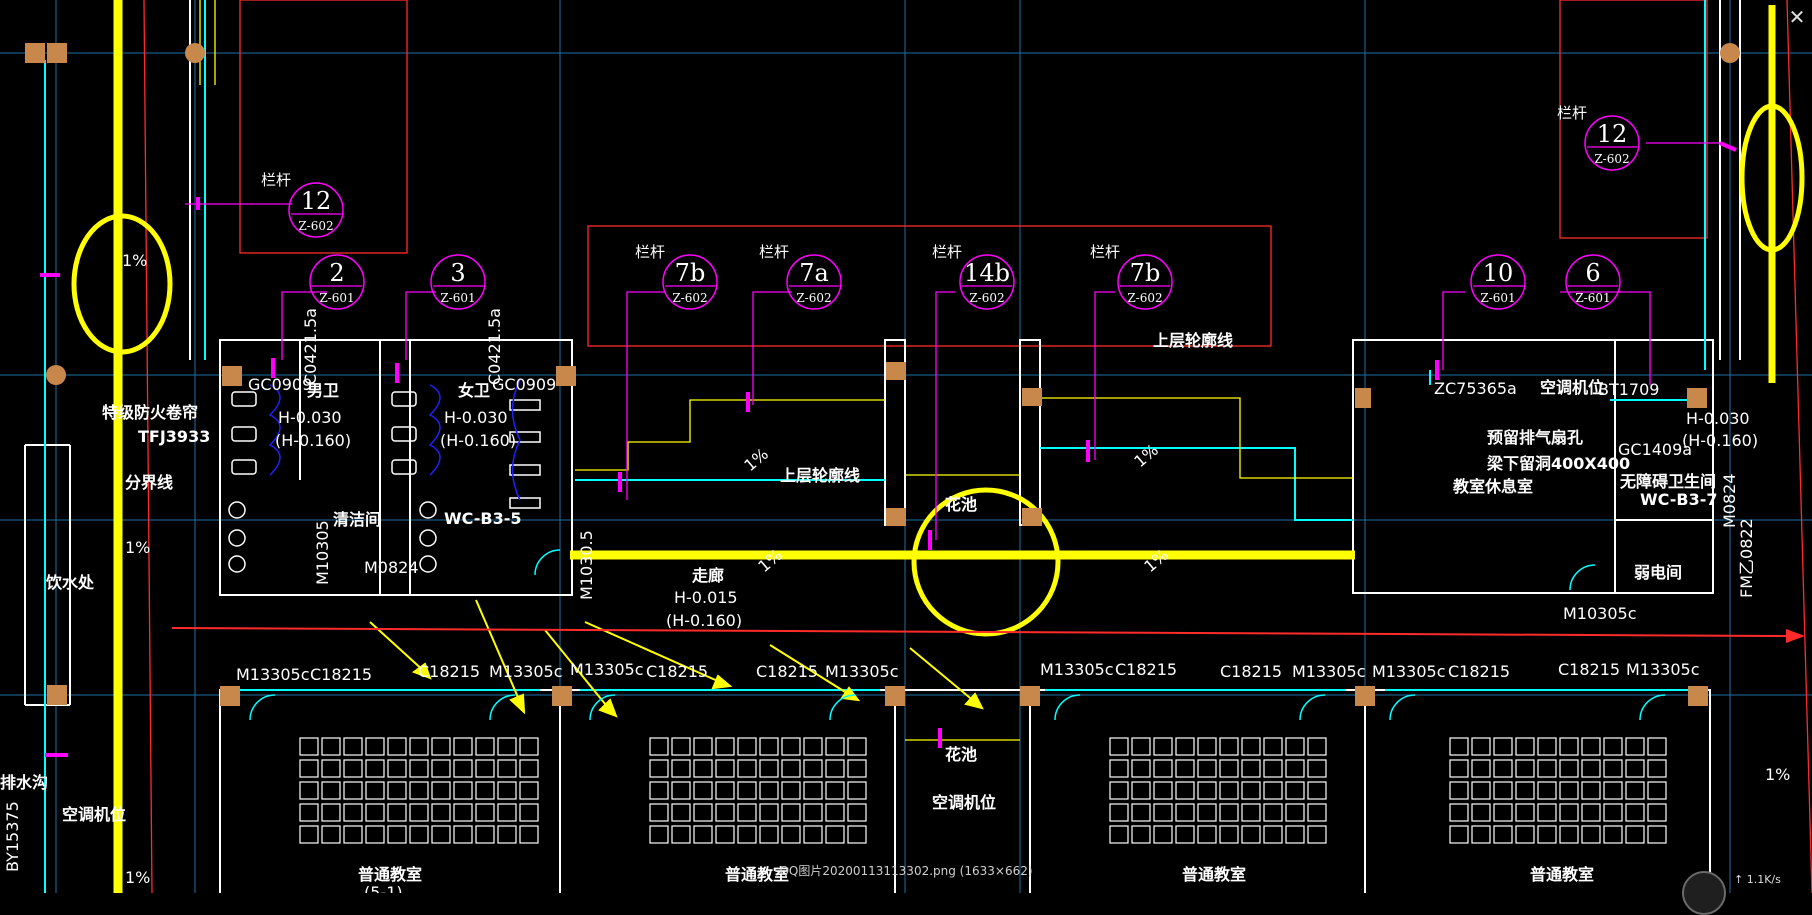 Image resolution: width=1812 pixels, height=915 pixels. I want to click on flower-bed-2: 花池, so click(961, 754).